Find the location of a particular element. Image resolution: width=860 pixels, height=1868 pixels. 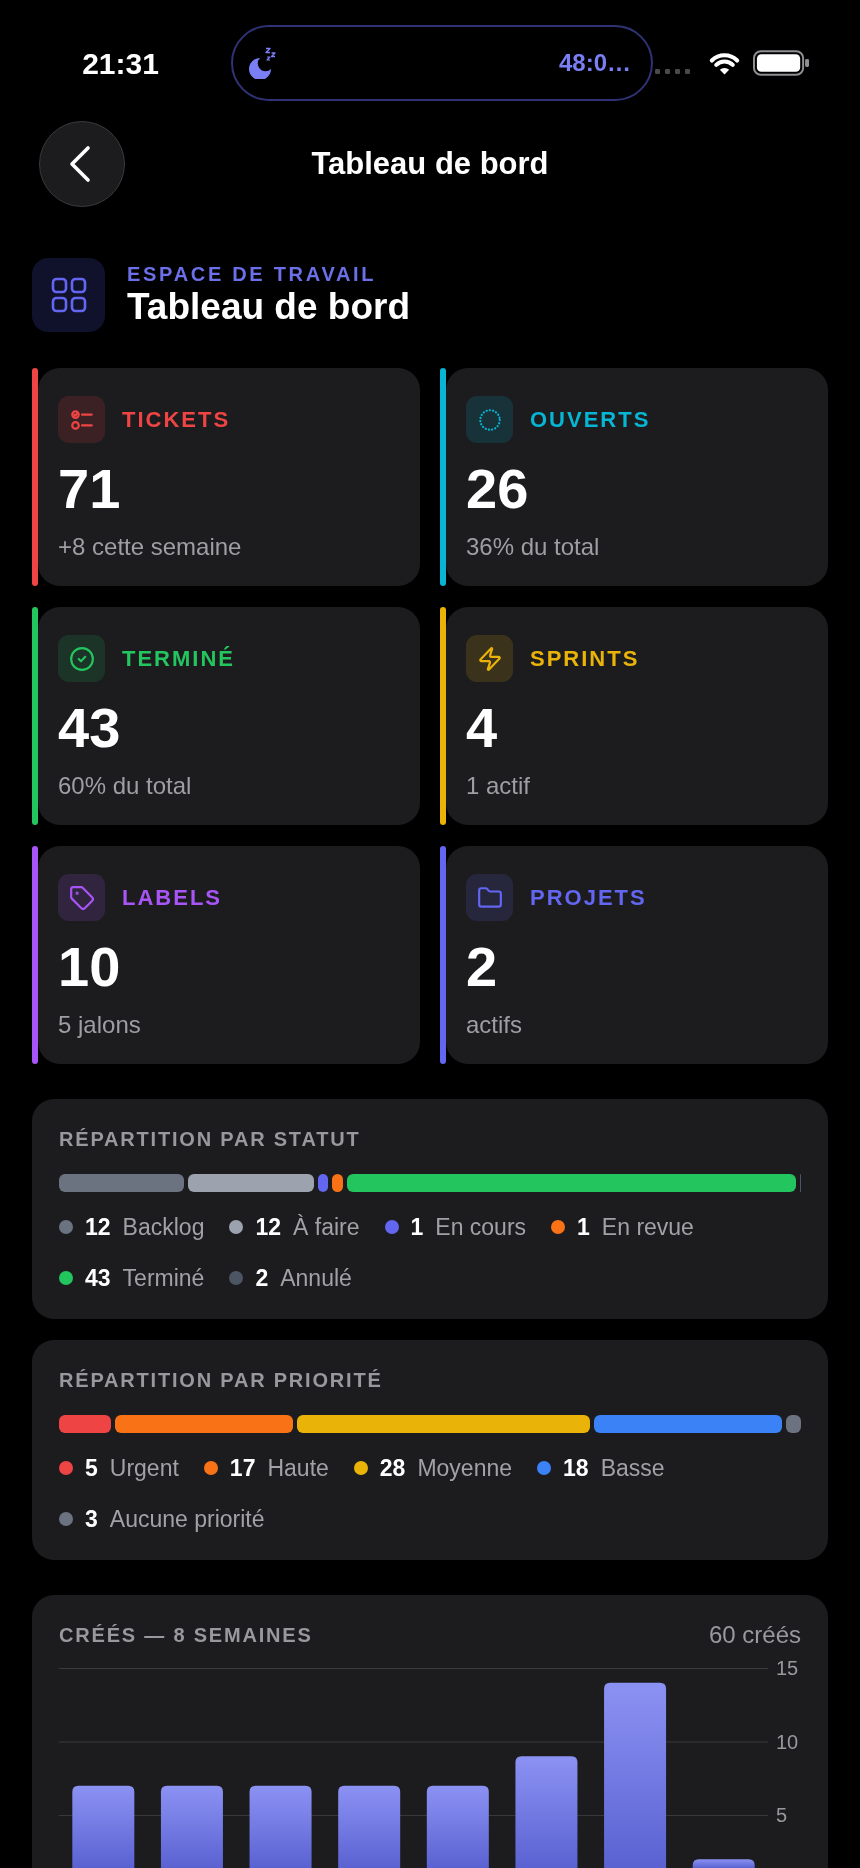

stat-label: TICKETS is located at coordinates (176, 419).